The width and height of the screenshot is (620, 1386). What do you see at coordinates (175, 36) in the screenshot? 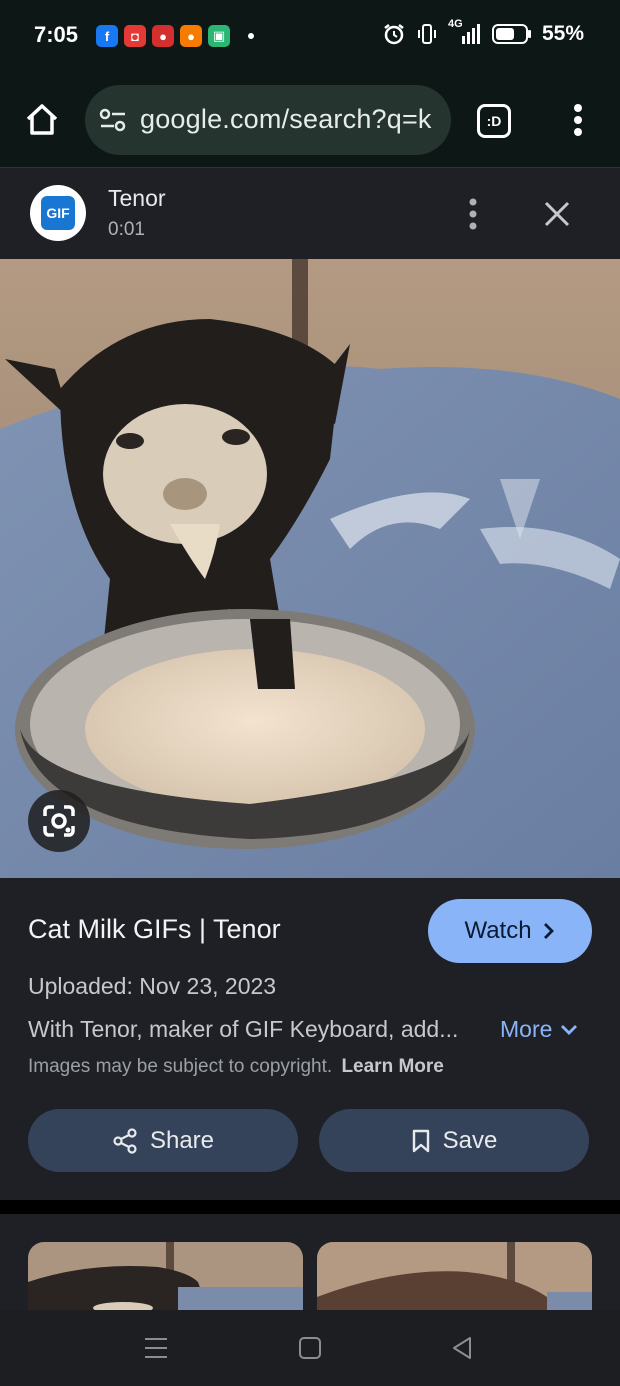
I see `notification-icons: f ◘ ● ● ▣` at bounding box center [175, 36].